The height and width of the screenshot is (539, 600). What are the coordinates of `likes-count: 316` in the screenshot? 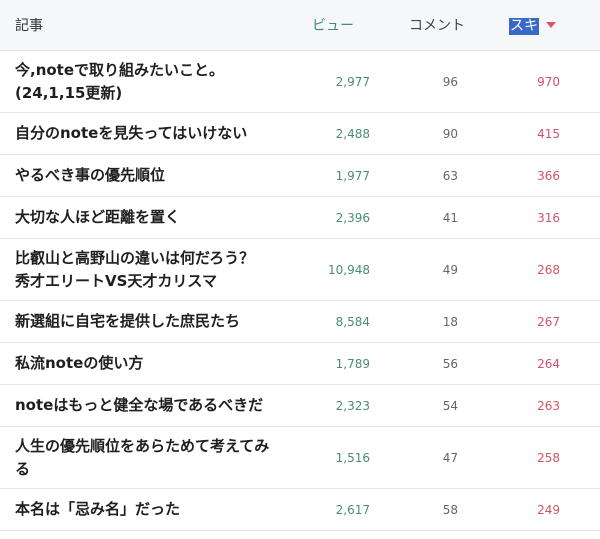 It's located at (548, 218).